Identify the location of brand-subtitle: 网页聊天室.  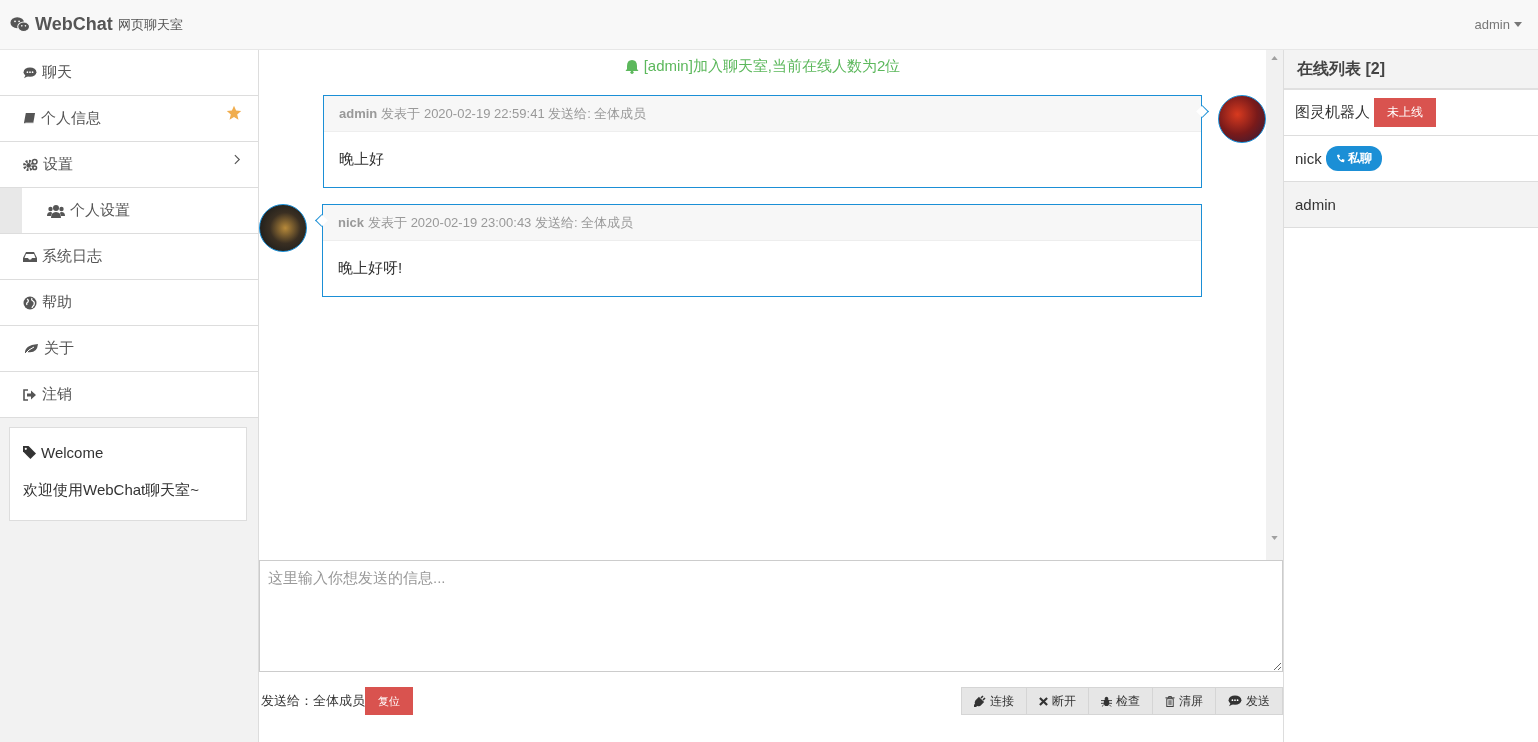
(150, 24).